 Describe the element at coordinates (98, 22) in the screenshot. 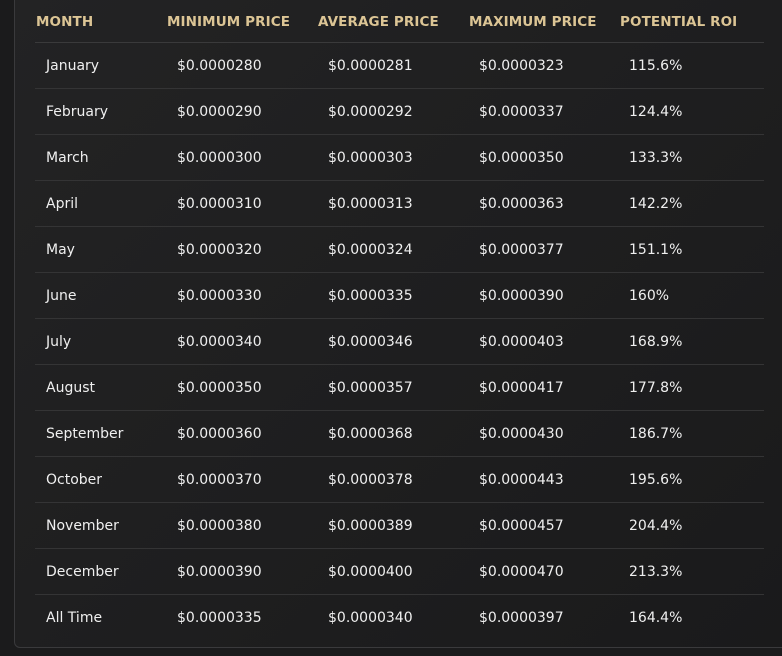

I see `column-header-month: MONTH` at that location.